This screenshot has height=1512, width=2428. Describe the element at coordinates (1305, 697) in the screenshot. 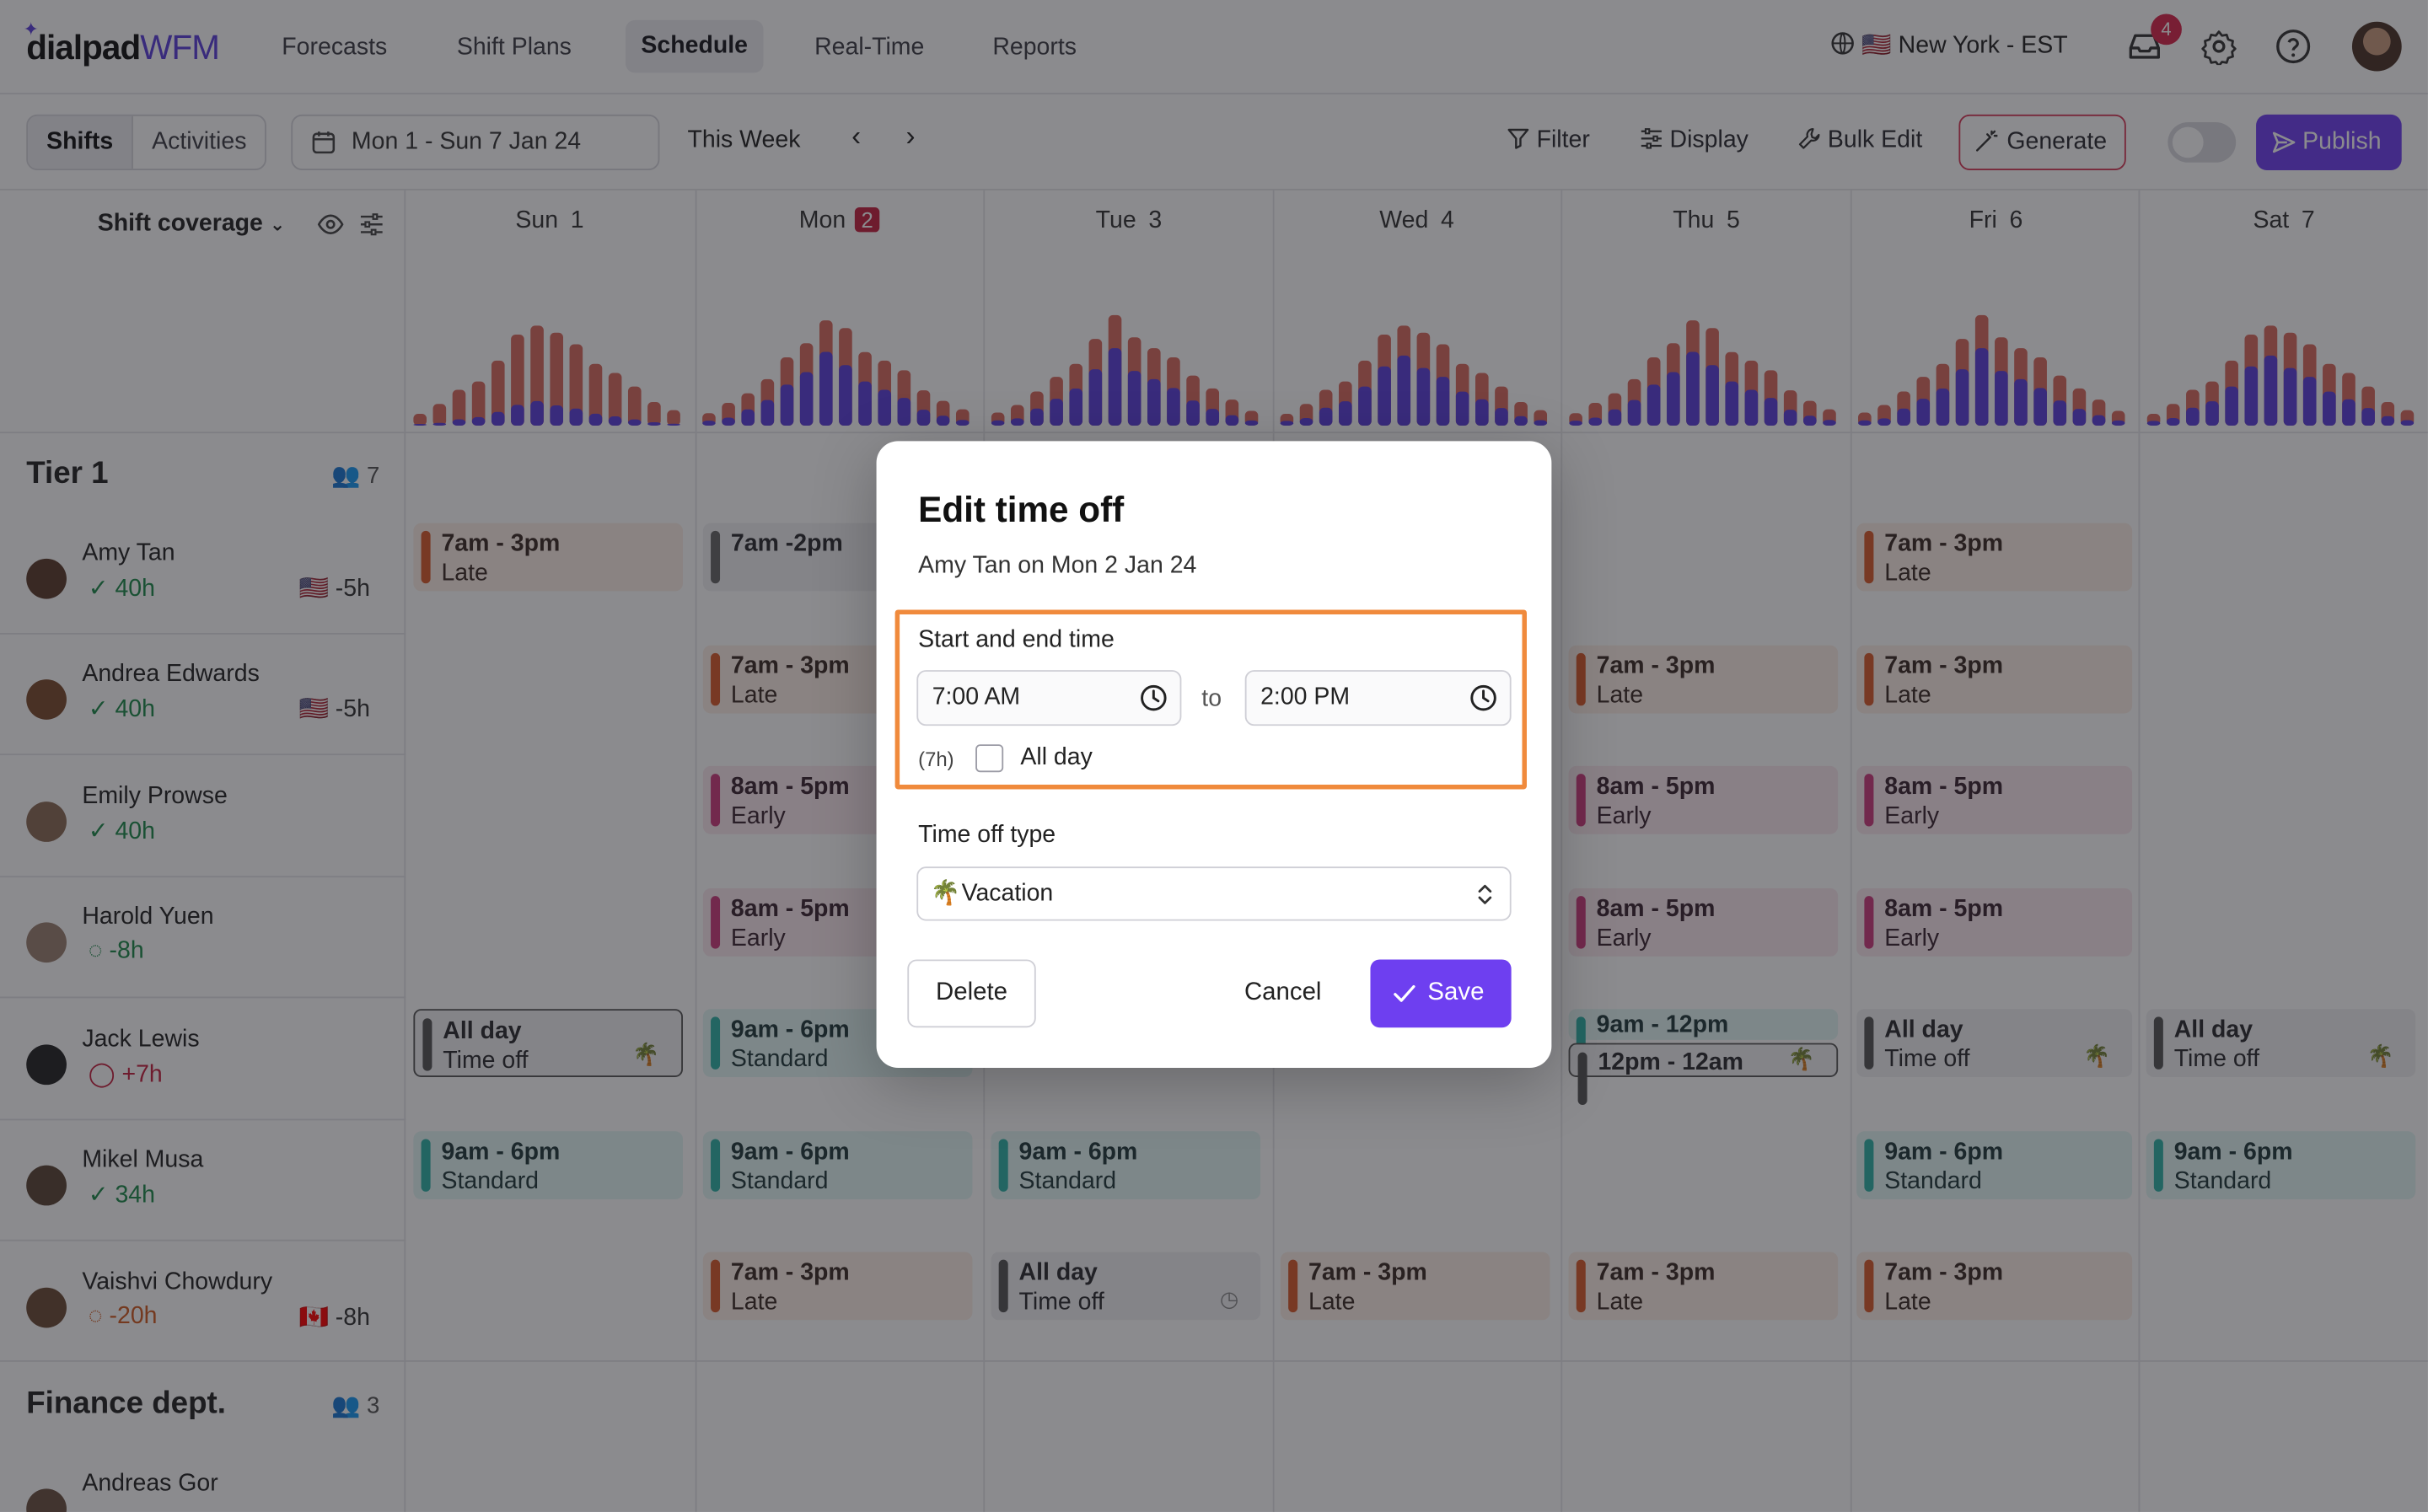

I see `end-time-value: 2:00 PM` at that location.